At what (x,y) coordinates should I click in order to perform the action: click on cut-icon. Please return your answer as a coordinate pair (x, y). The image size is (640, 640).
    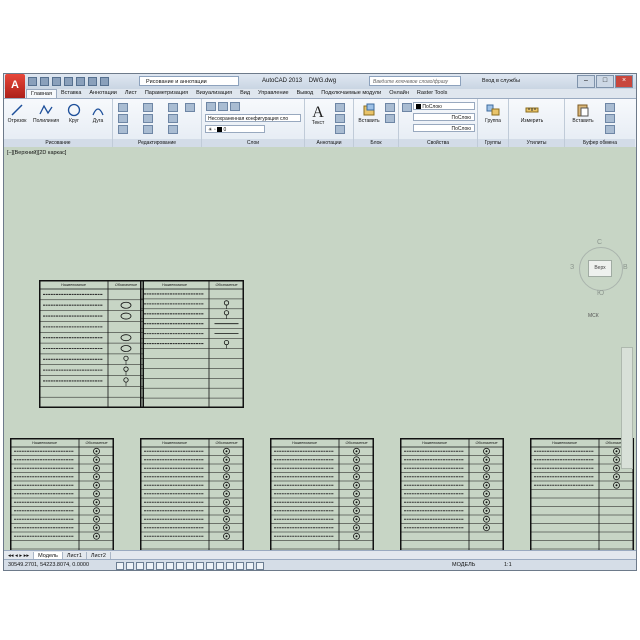
    Looking at the image, I should click on (610, 107).